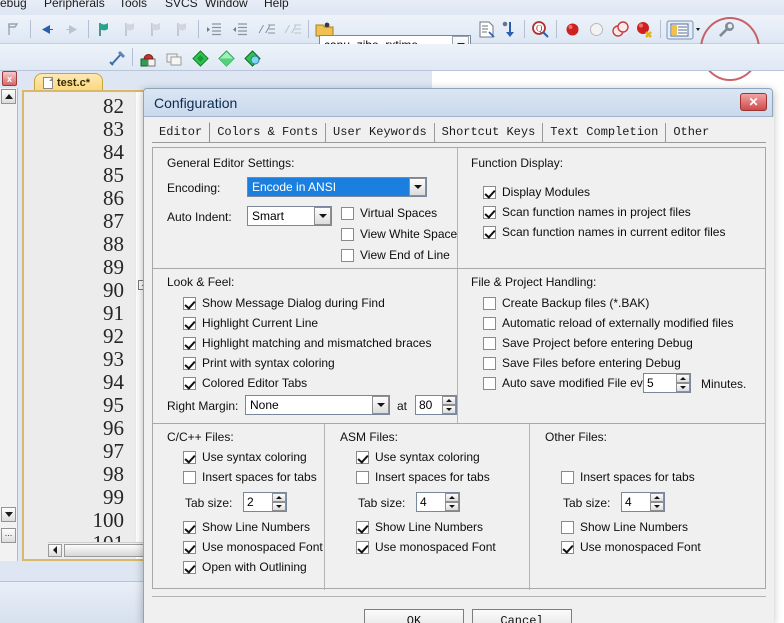 This screenshot has width=784, height=623. What do you see at coordinates (571, 383) in the screenshot?
I see `checkbox-auto-save-modified-file: Auto save modified File every` at bounding box center [571, 383].